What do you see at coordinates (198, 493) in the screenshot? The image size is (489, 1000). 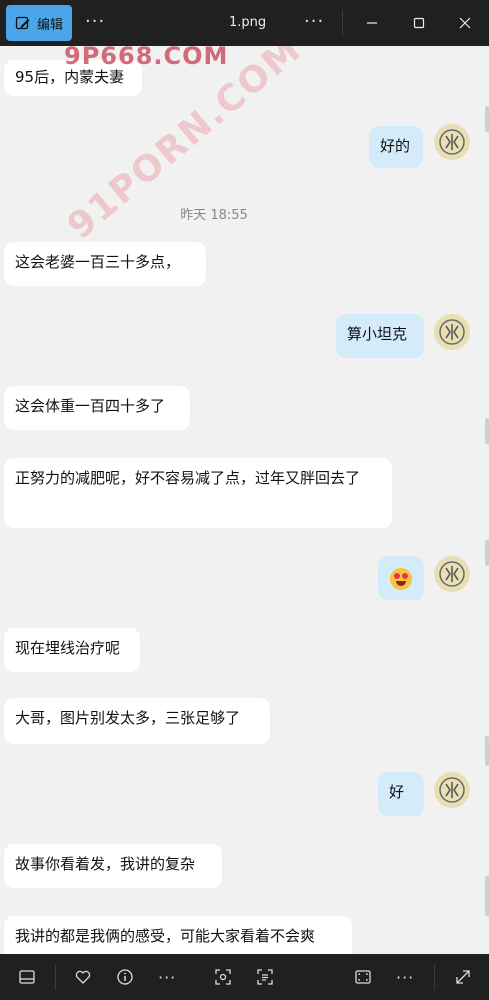 I see `chat-message: 正努力的减肥呢，好不容易减了点，过年又胖回去了` at bounding box center [198, 493].